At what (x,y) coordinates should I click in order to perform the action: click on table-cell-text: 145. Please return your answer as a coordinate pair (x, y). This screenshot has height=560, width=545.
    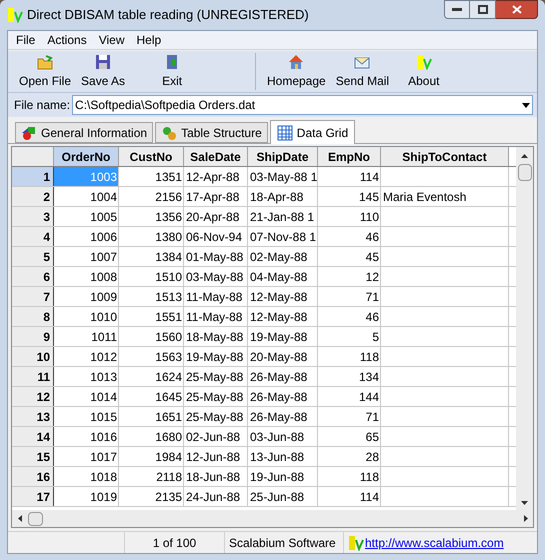
    Looking at the image, I should click on (368, 197).